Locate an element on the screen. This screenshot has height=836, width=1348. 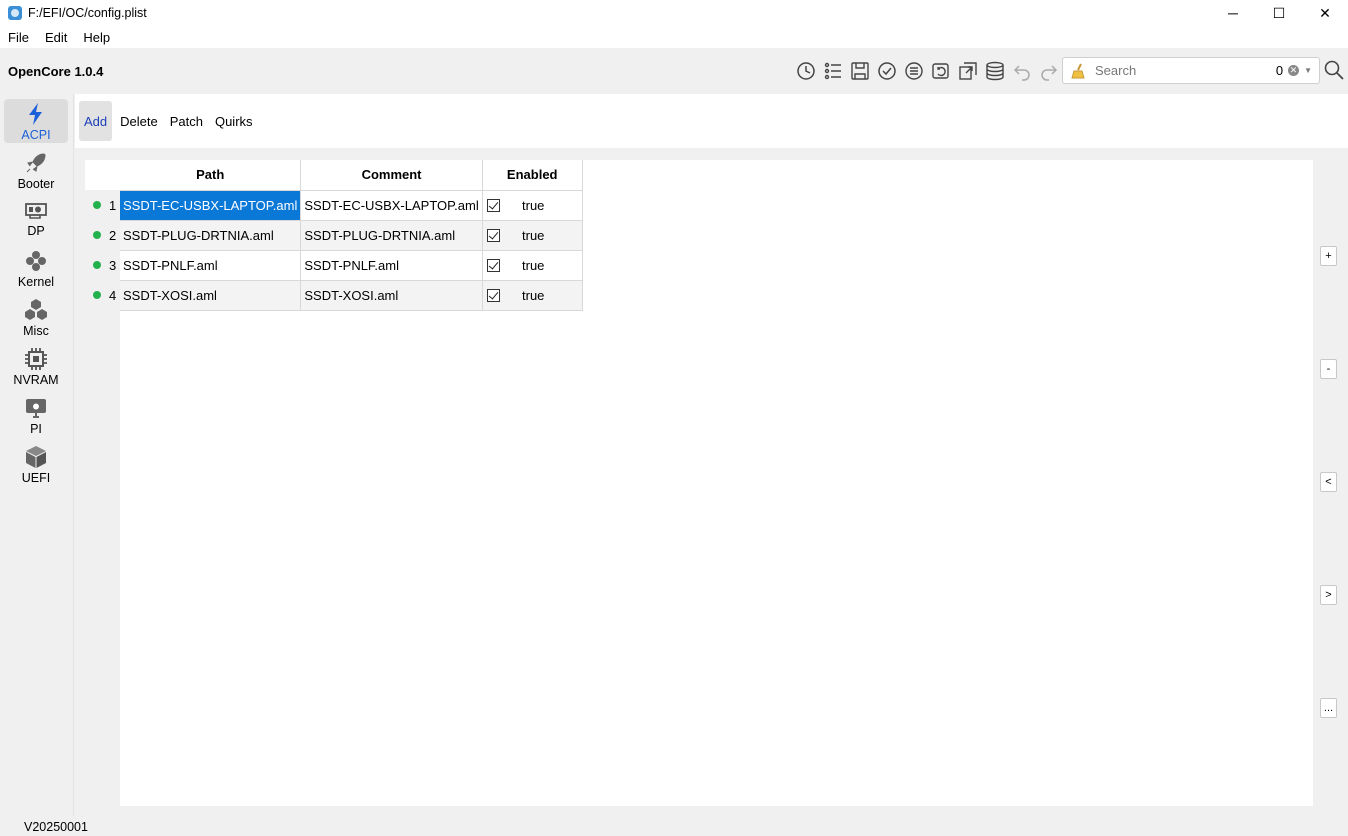
sidebar: ACPI Booter DP Kernel Misc NVRAM PI UEFI is located at coordinates (37, 455).